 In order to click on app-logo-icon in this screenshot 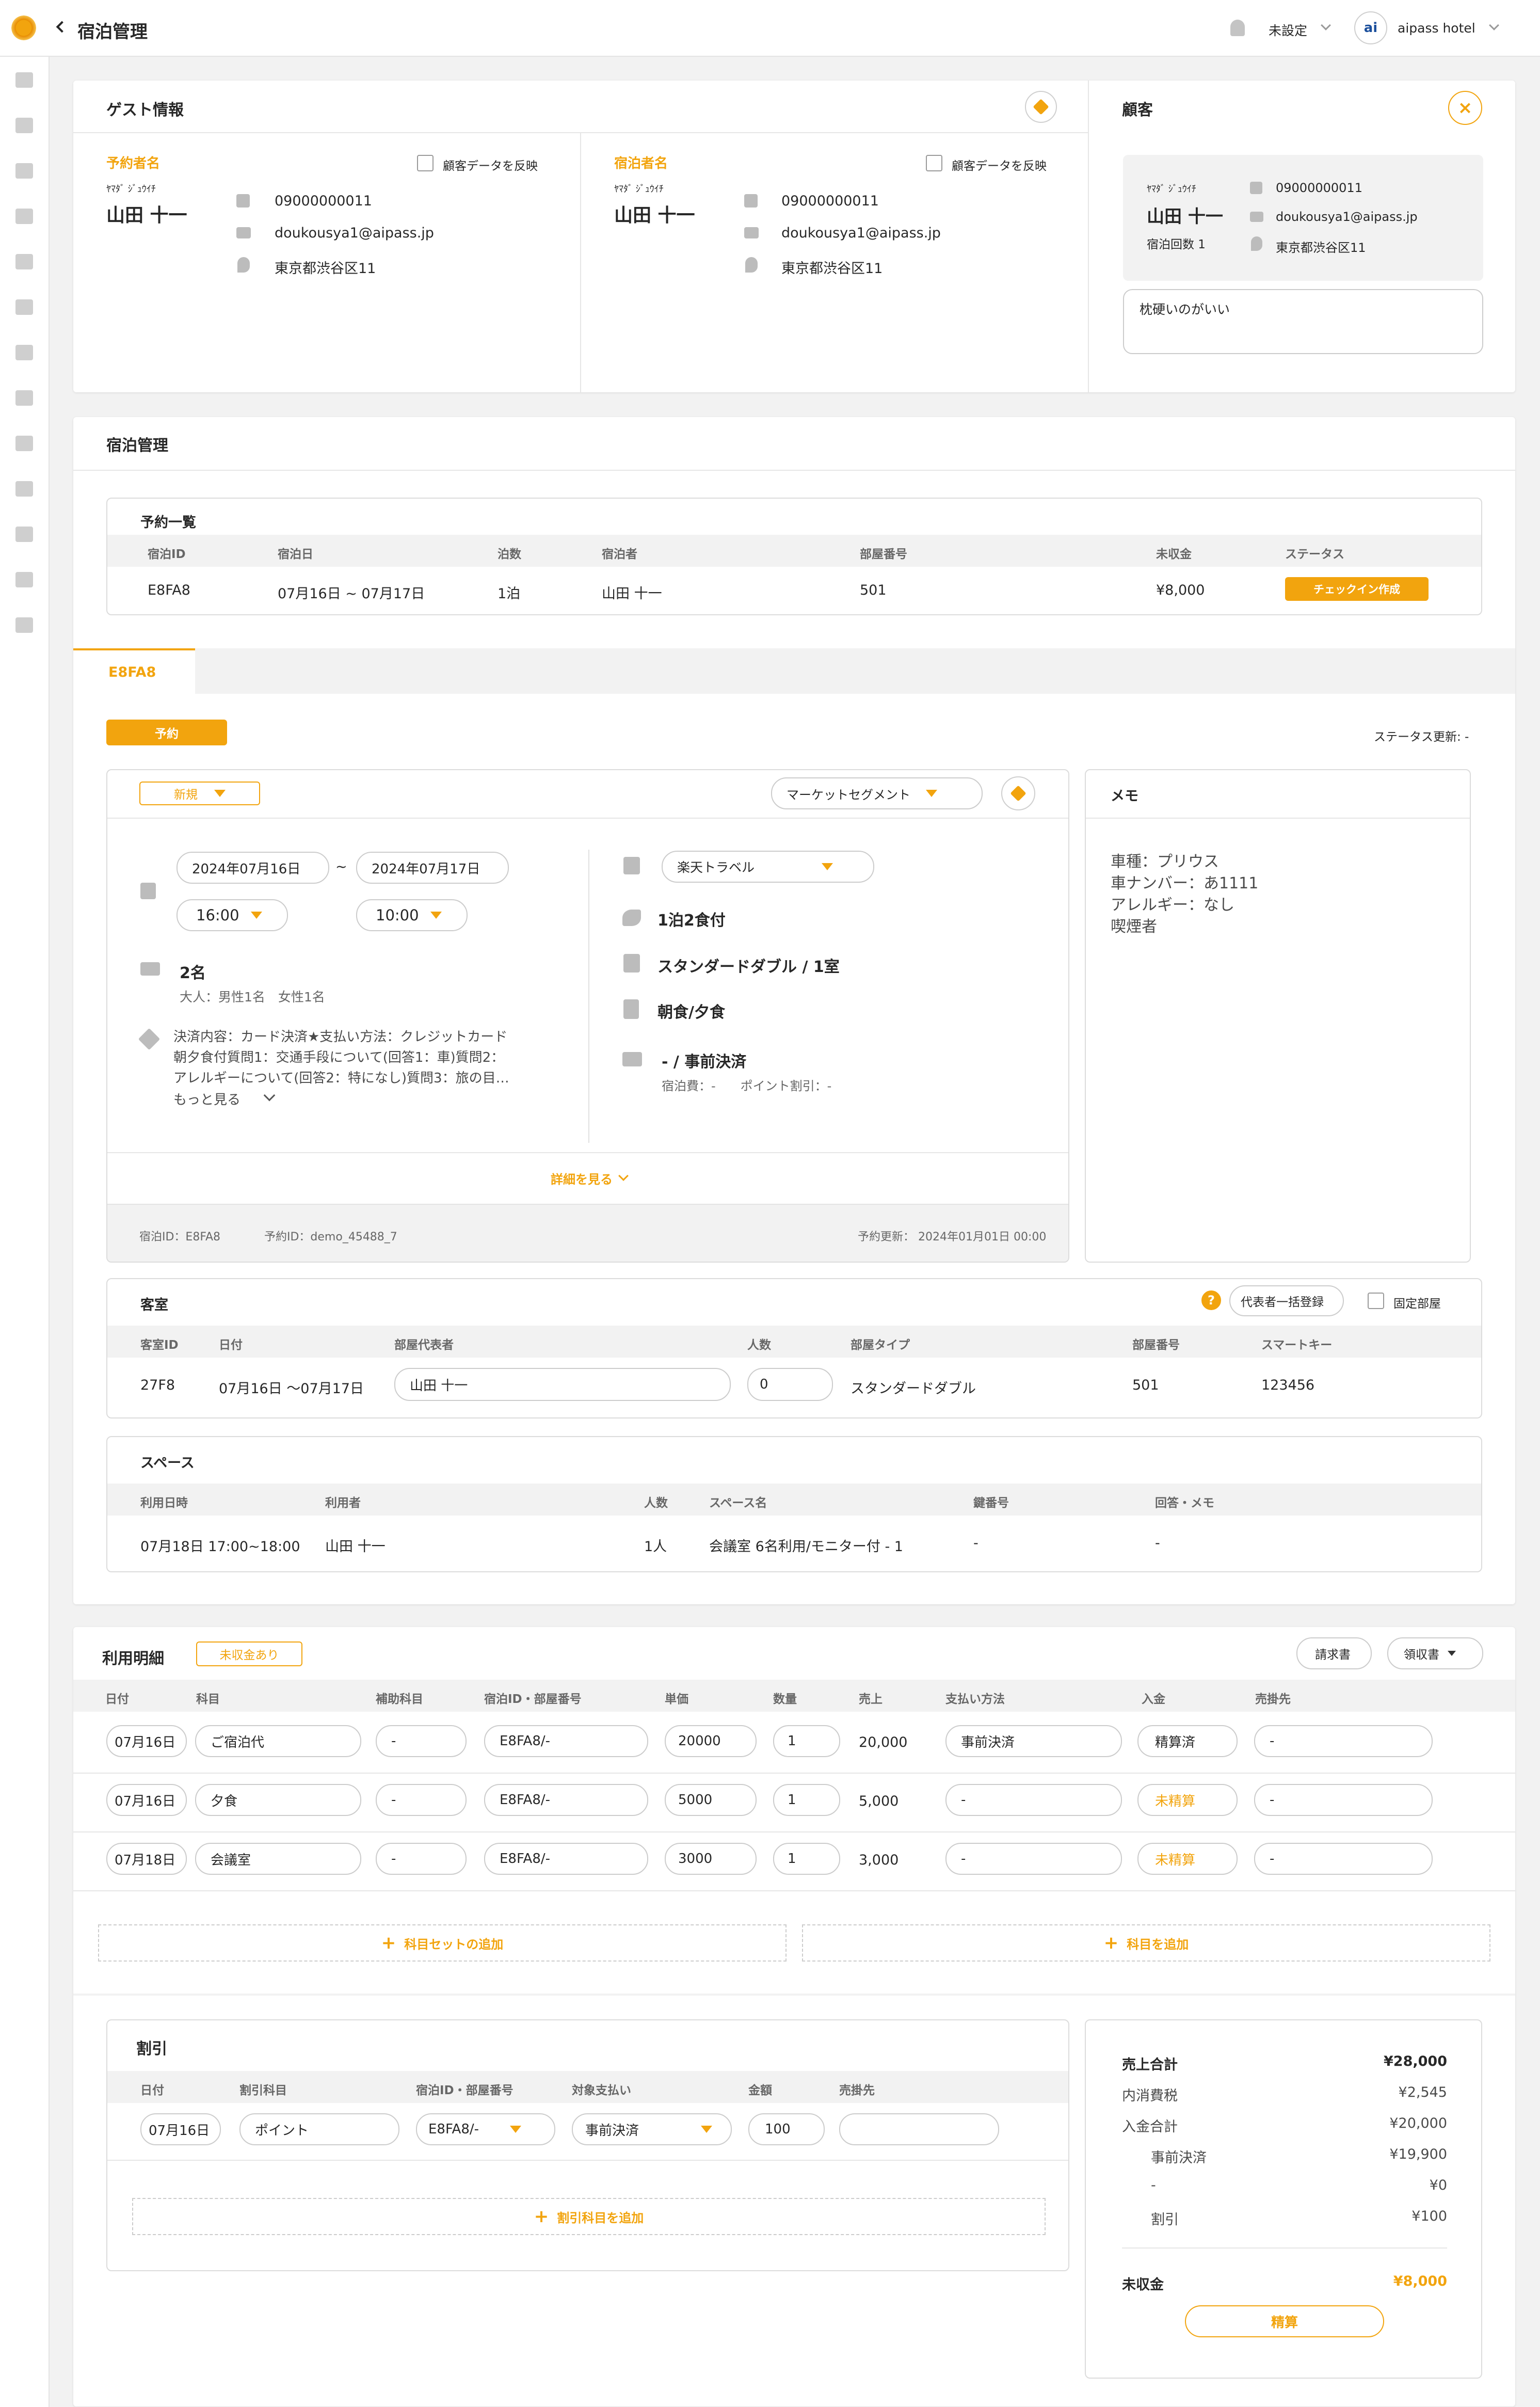, I will do `click(24, 27)`.